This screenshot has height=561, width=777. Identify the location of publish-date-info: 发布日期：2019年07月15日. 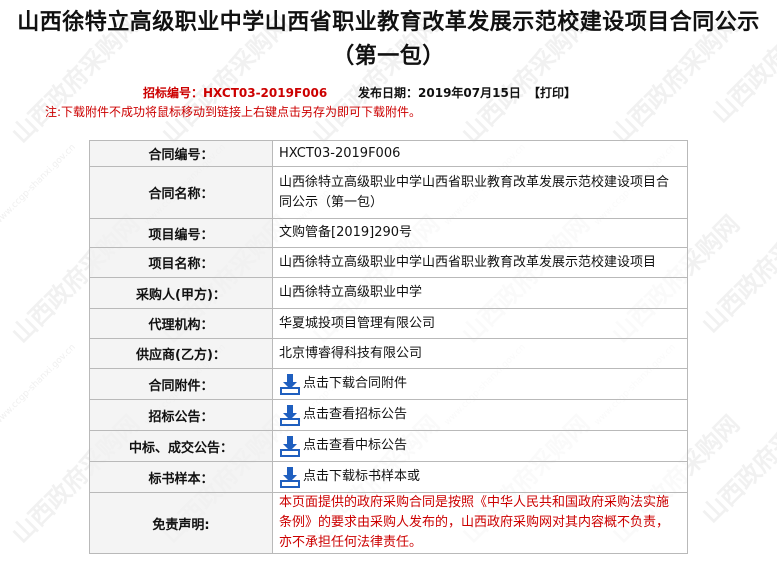
(439, 92).